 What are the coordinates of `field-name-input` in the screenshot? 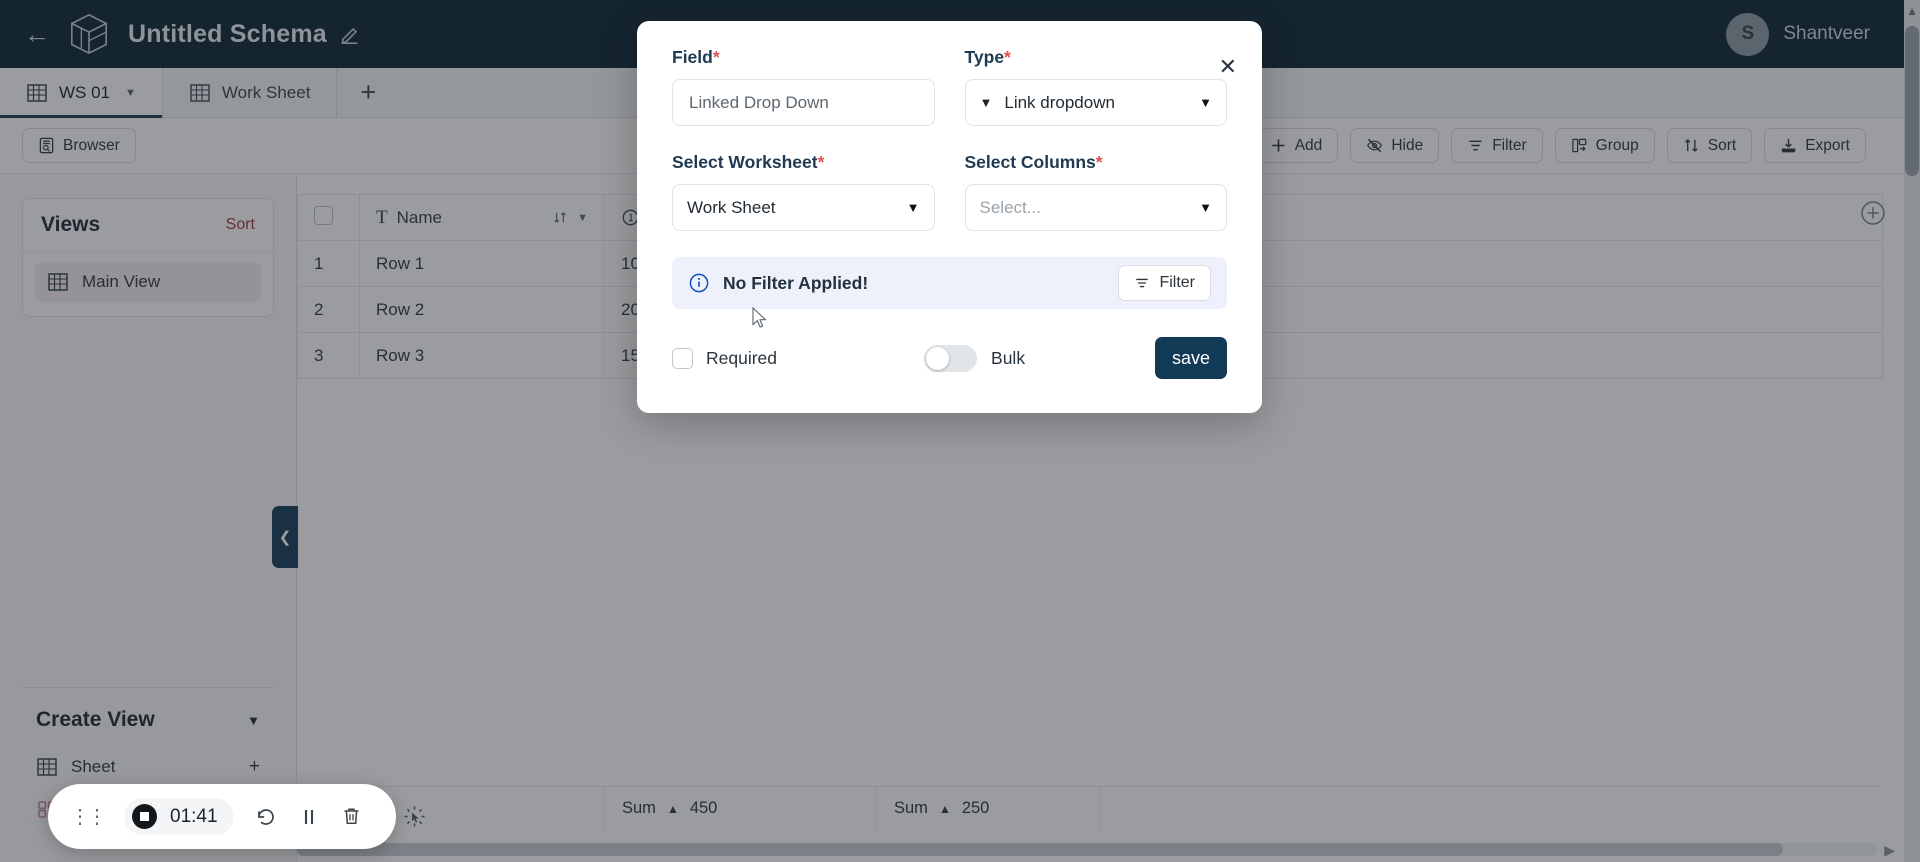 It's located at (803, 102).